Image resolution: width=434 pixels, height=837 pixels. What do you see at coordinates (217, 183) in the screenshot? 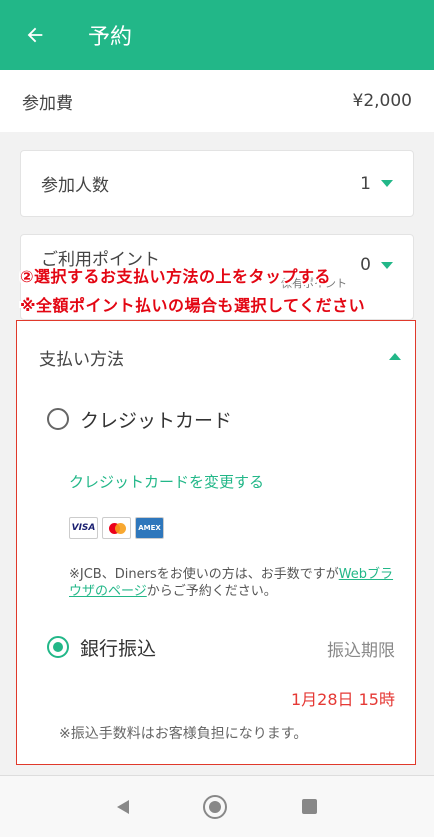
I see `people-select: 参加人数 1` at bounding box center [217, 183].